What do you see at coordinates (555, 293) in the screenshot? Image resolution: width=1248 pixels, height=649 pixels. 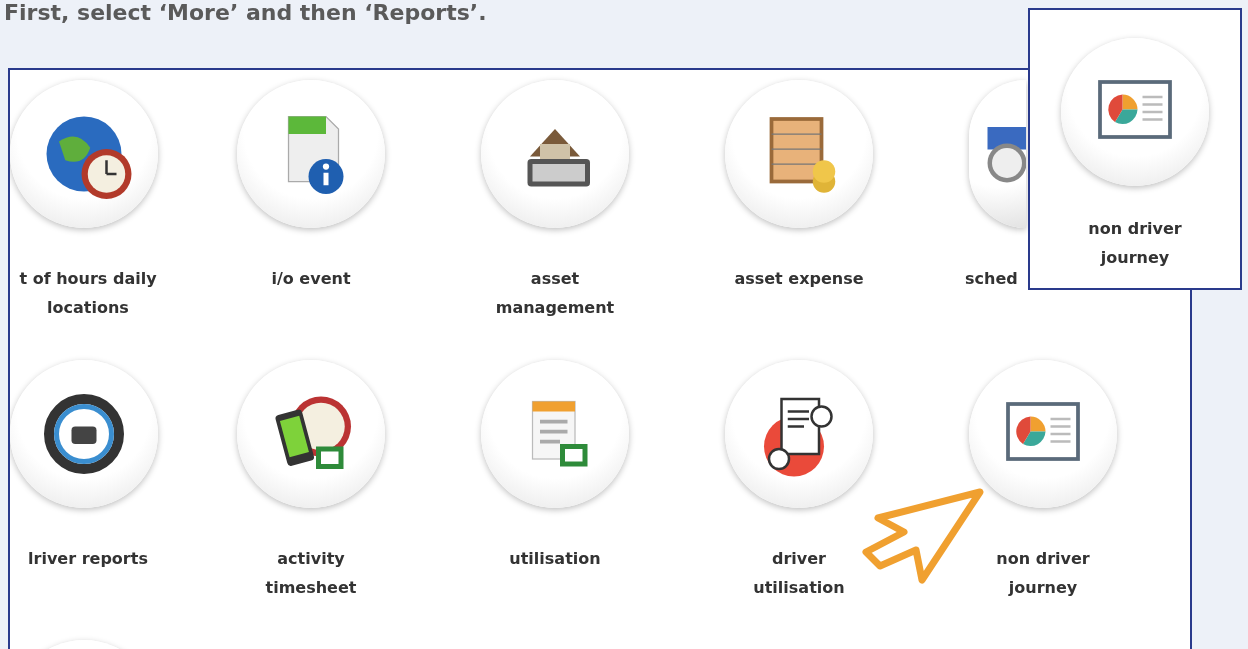 I see `report-label: asset management` at bounding box center [555, 293].